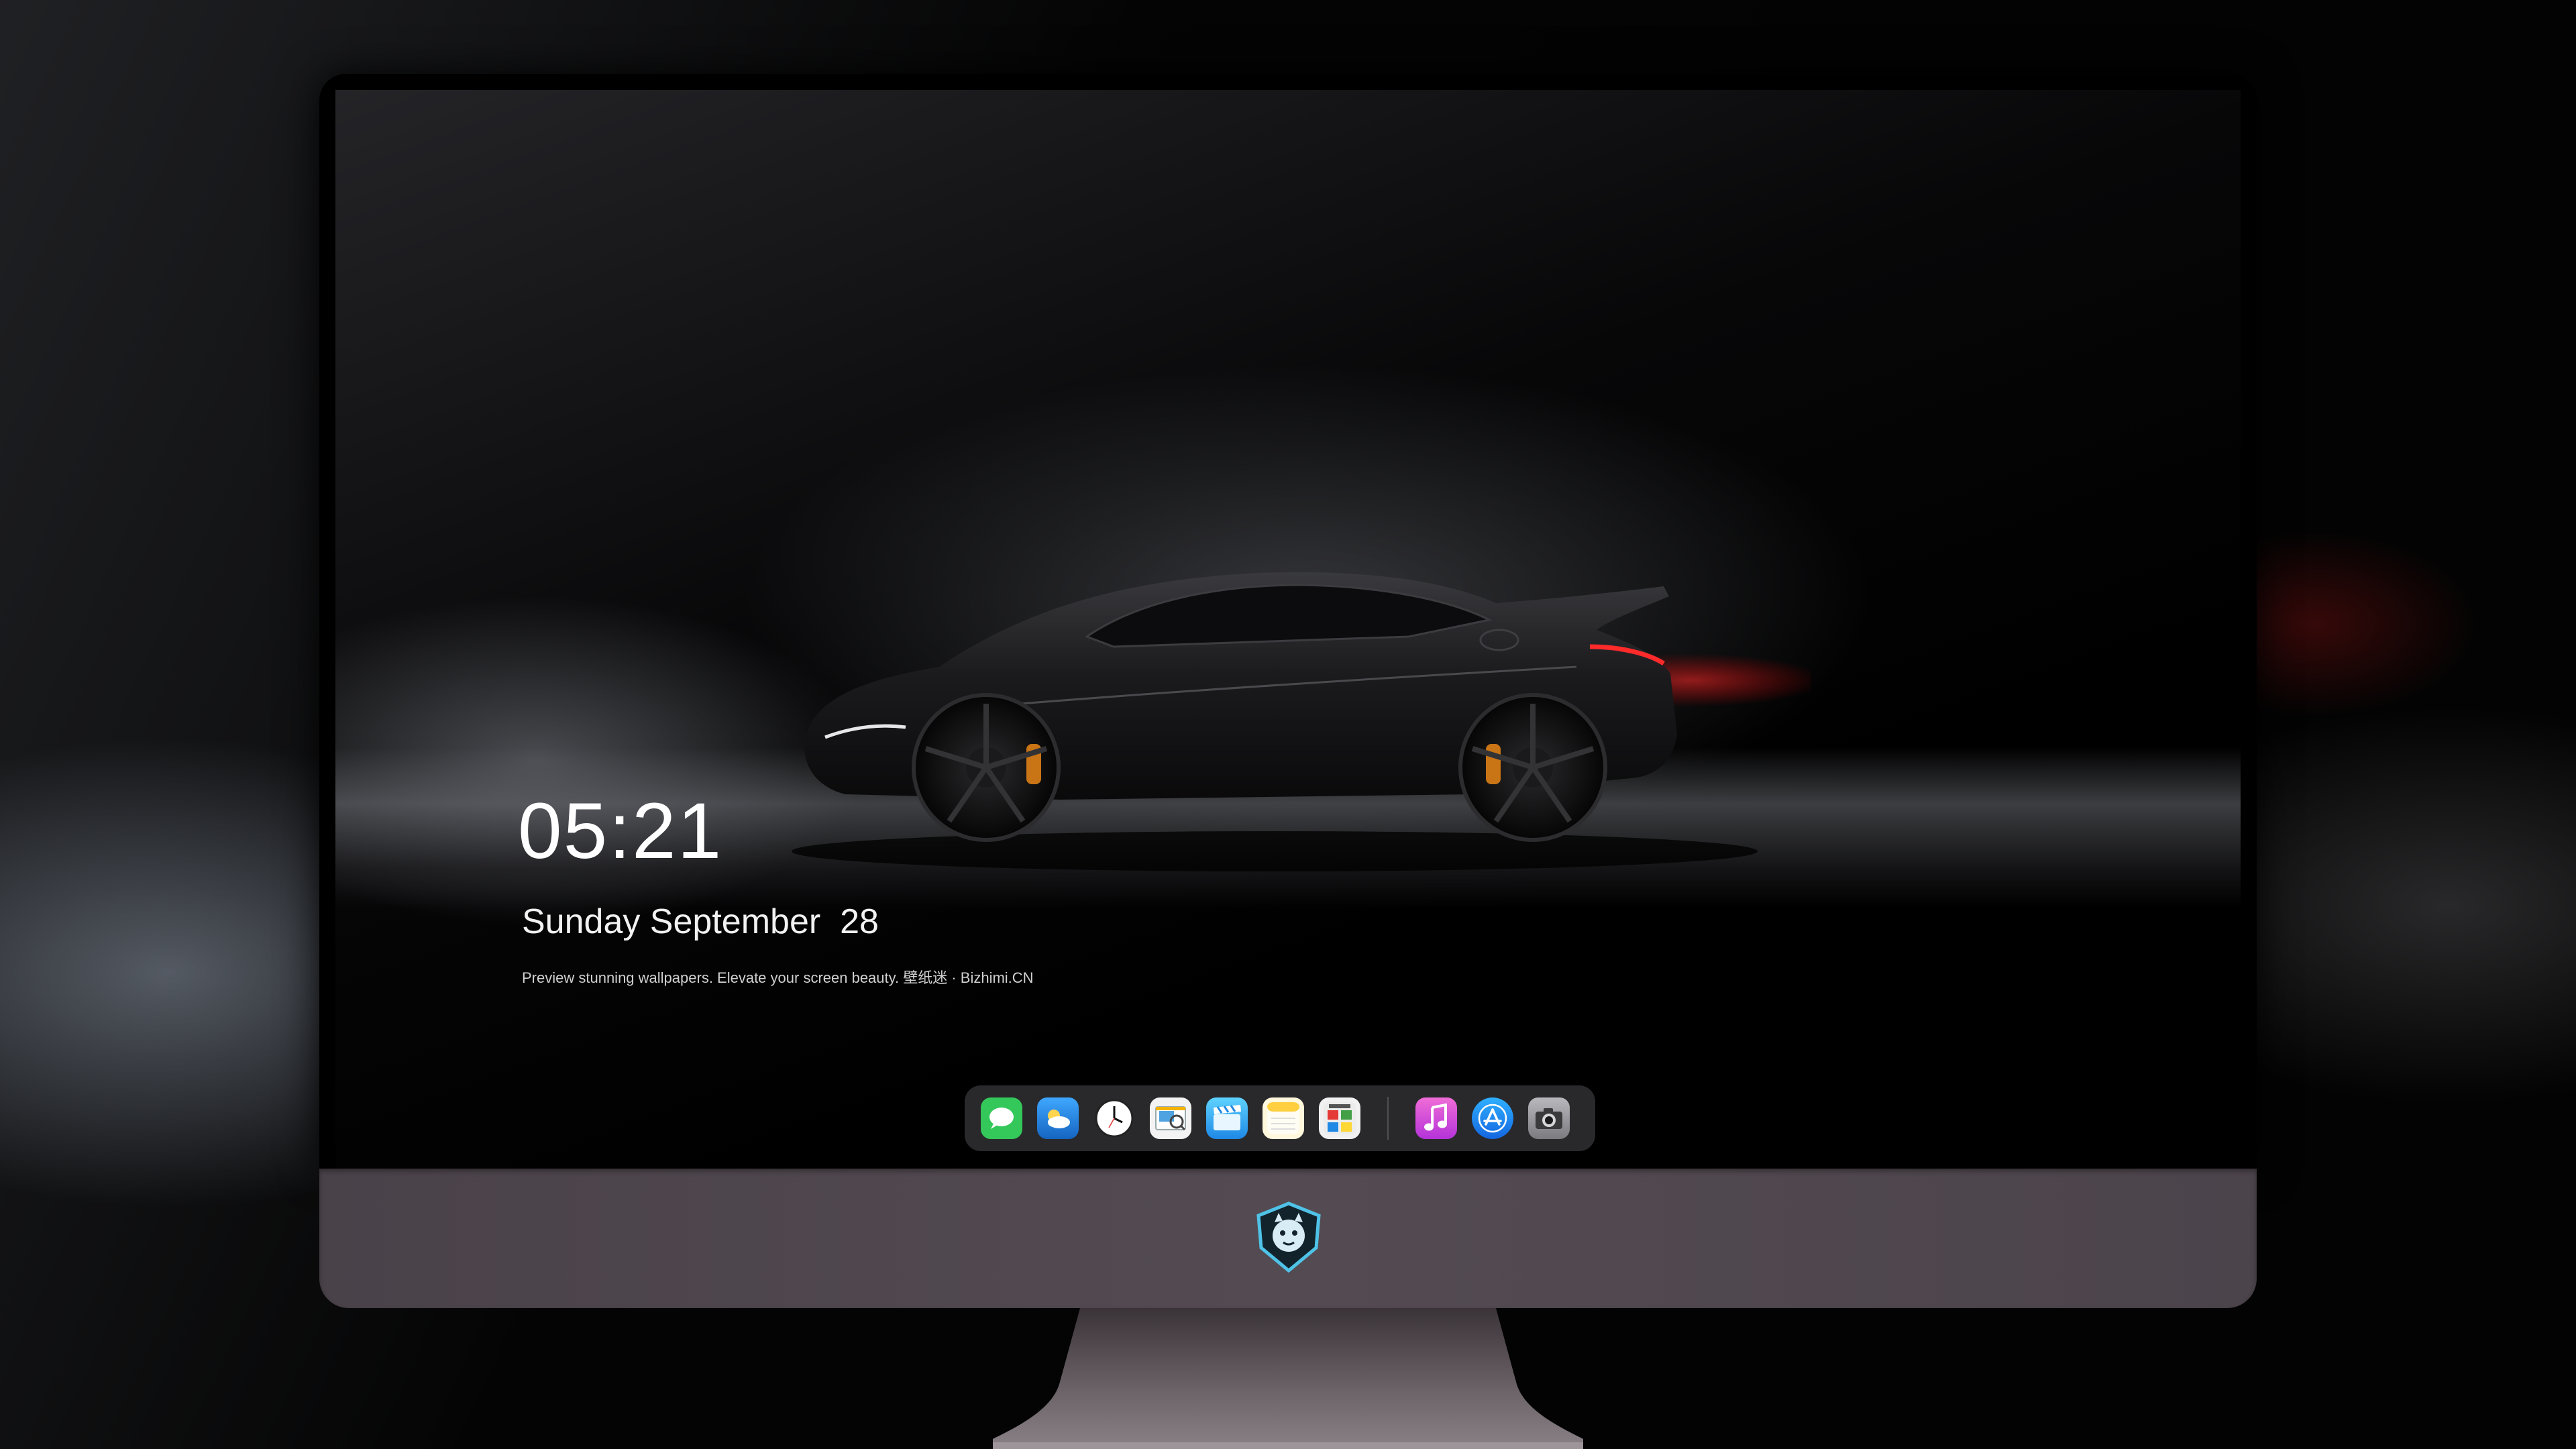 This screenshot has width=2576, height=1449. Describe the element at coordinates (1549, 1118) in the screenshot. I see `camera-icon` at that location.